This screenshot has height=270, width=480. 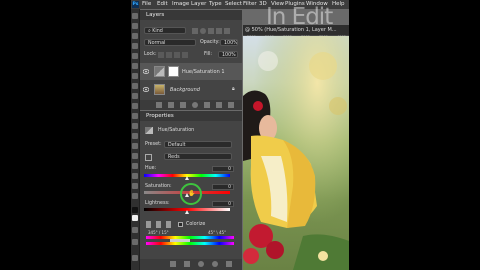 I want to click on targeted-adjustment-icon, so click(x=148, y=157).